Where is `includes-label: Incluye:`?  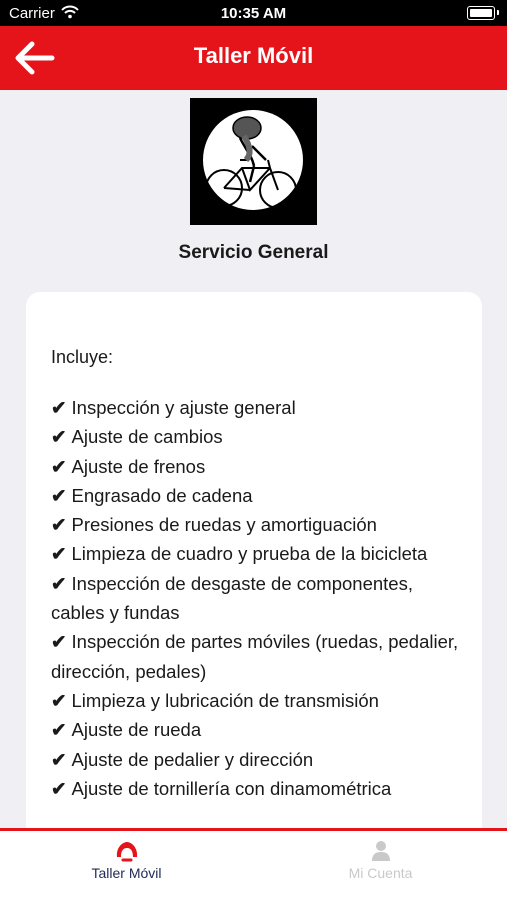
includes-label: Incluye: is located at coordinates (82, 357).